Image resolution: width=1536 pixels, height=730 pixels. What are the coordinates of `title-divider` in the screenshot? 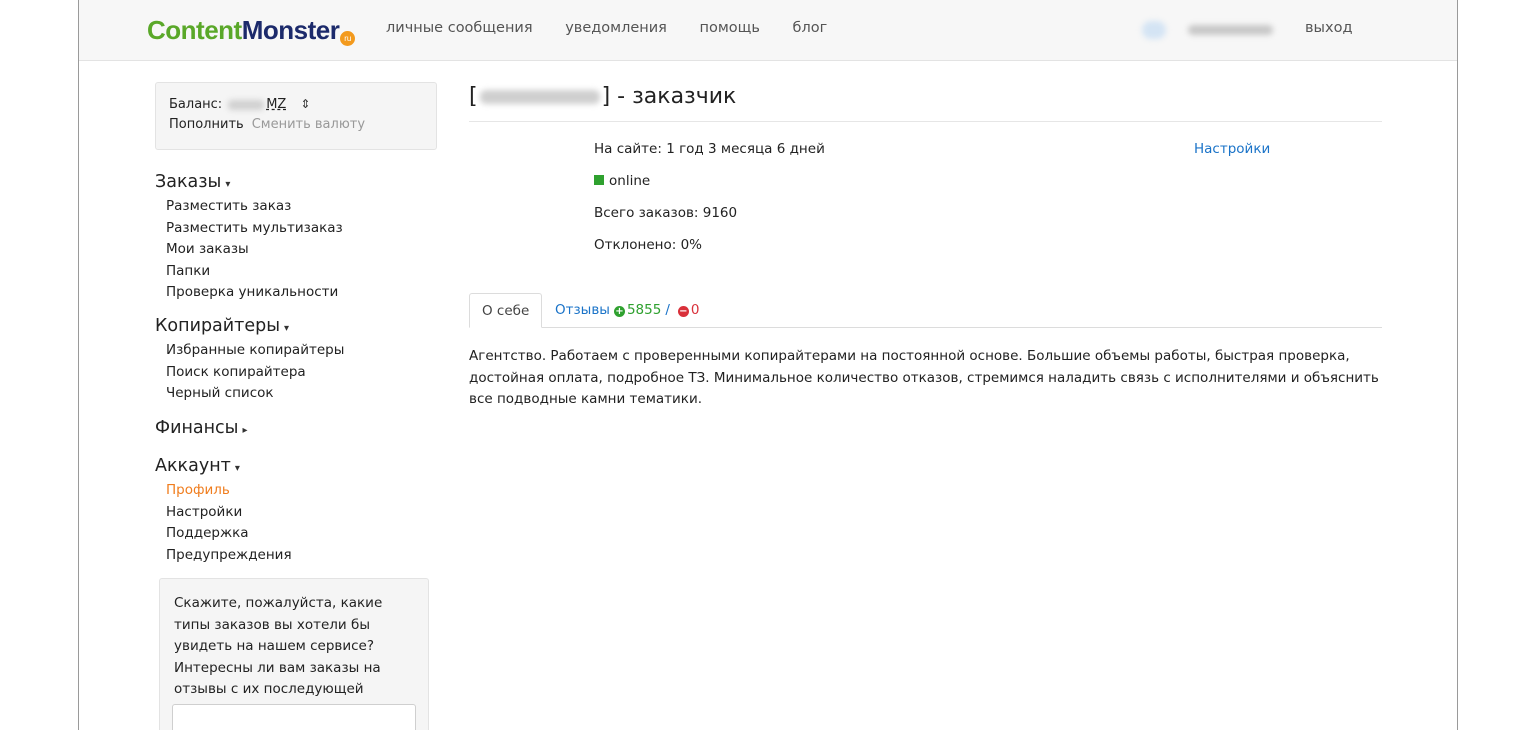 It's located at (925, 121).